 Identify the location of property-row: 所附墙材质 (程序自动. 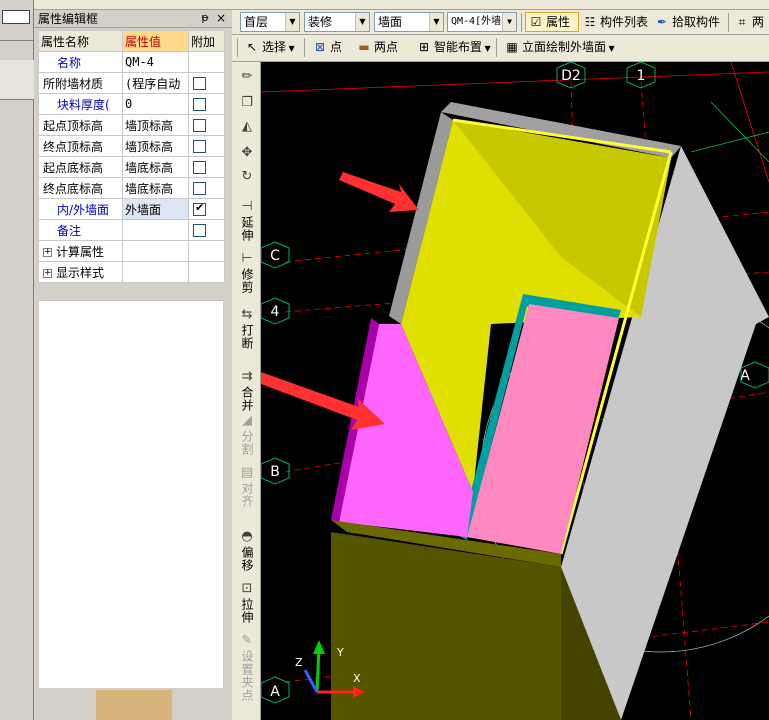
(131, 83).